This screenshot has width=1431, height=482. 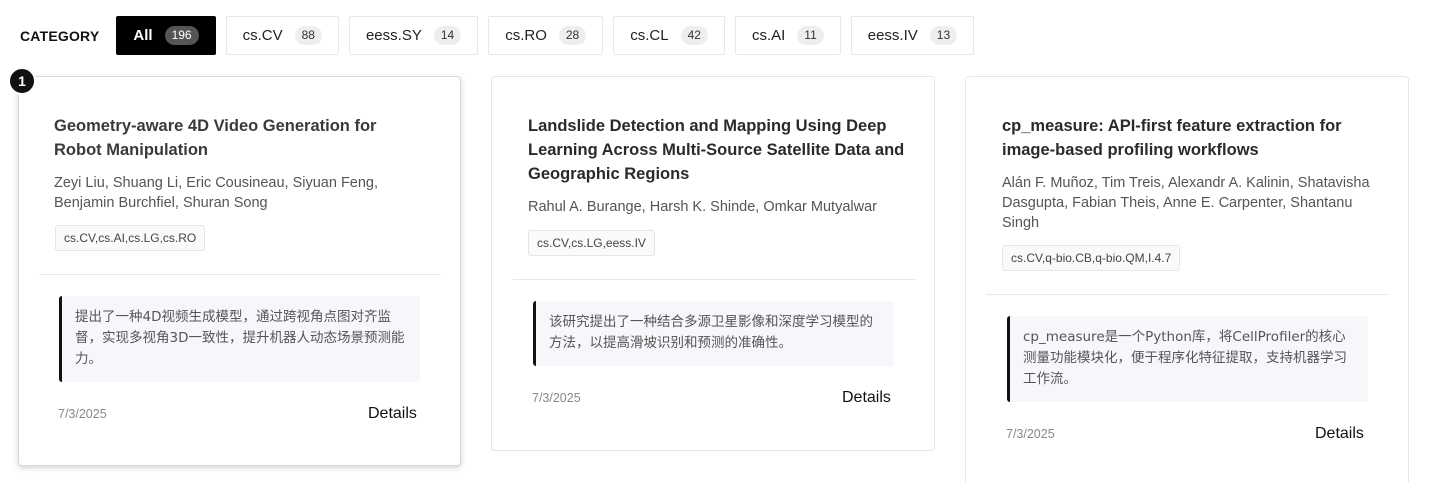 I want to click on filter-chip-label: cs.RO, so click(x=526, y=35).